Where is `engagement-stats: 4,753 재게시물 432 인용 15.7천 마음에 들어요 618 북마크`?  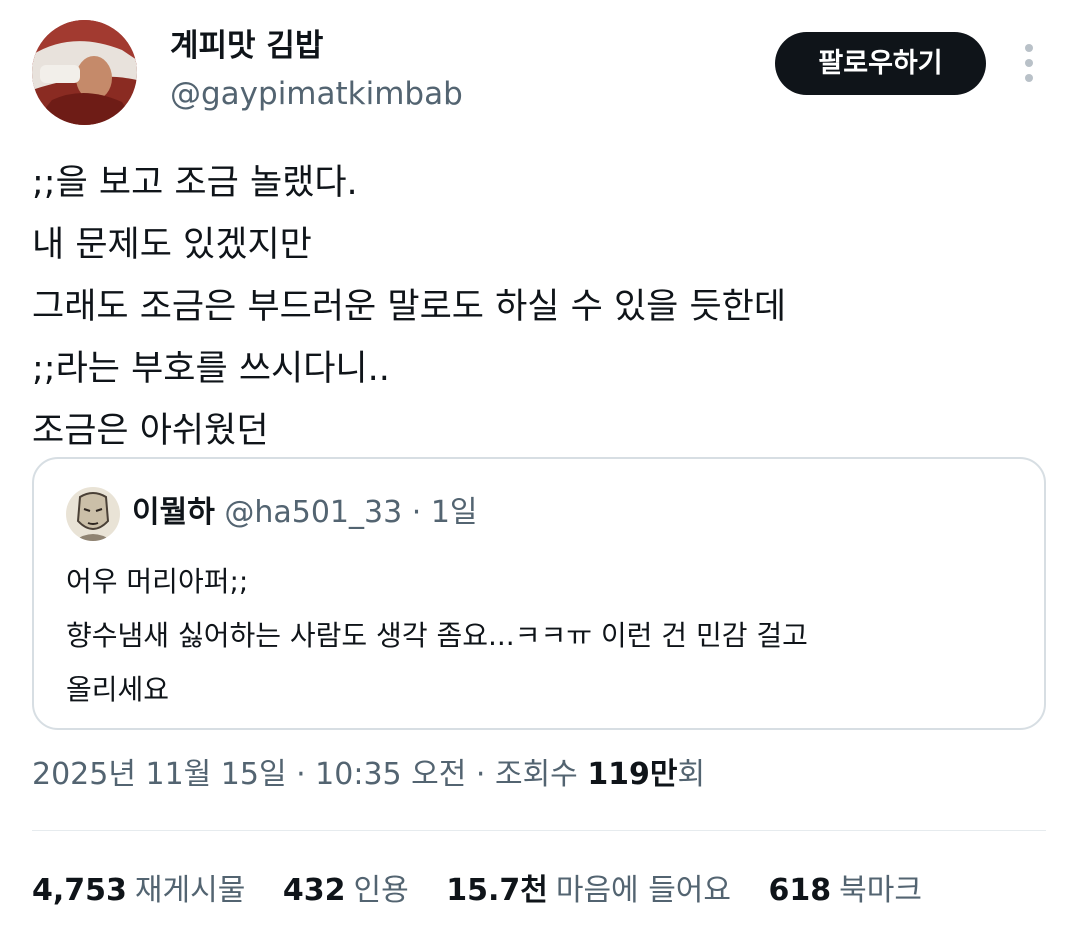
engagement-stats: 4,753 재게시물 432 인용 15.7천 마음에 들어요 618 북마크 is located at coordinates (491, 891).